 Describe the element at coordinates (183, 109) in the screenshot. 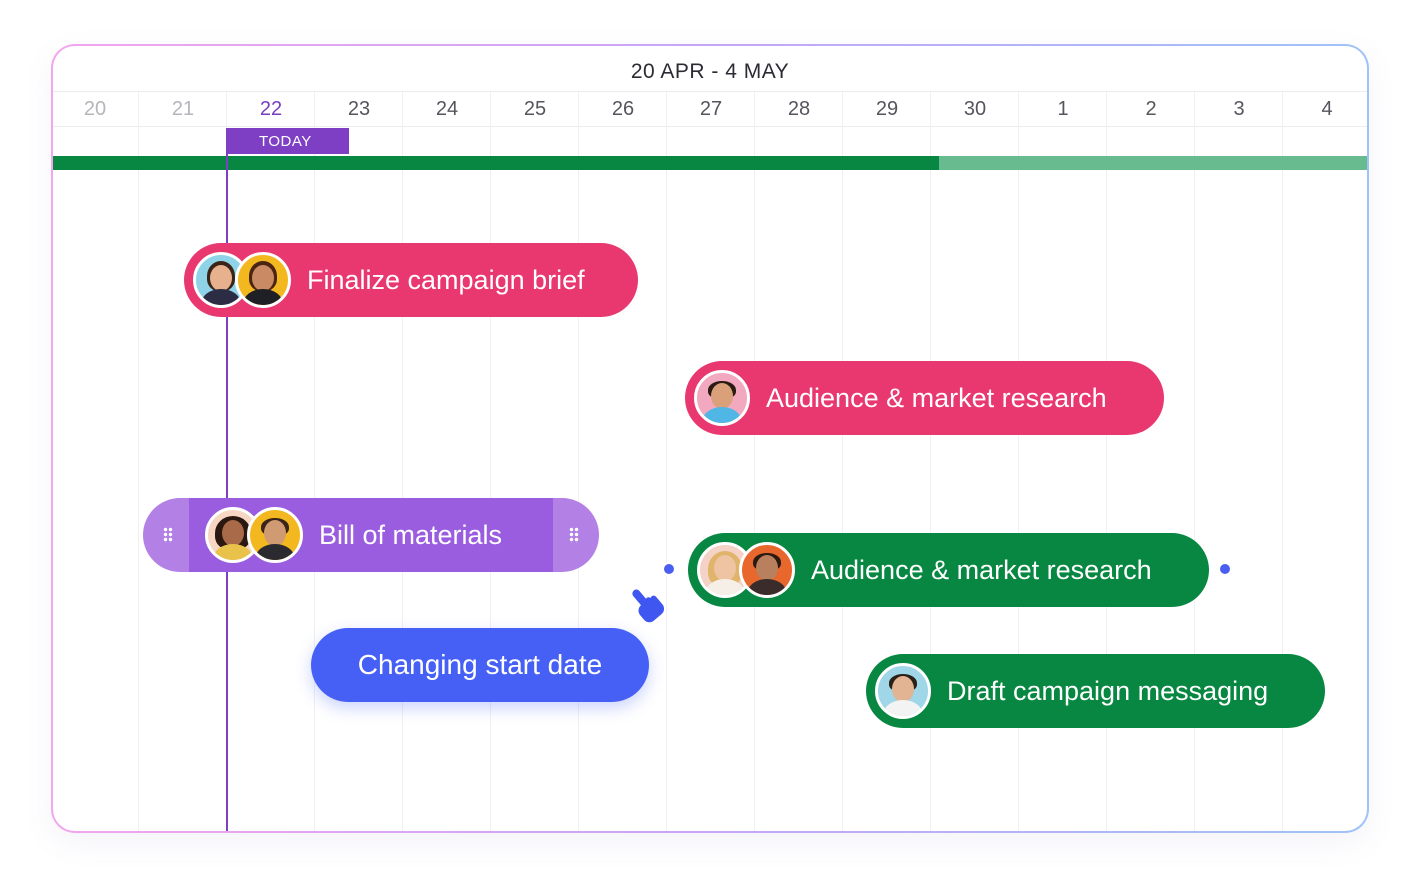

I see `day-label: 21` at that location.